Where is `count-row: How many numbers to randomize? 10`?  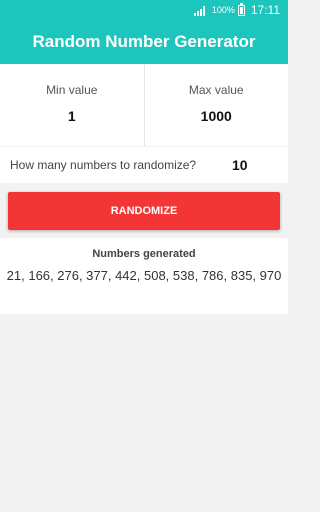
count-row: How many numbers to randomize? 10 is located at coordinates (144, 165).